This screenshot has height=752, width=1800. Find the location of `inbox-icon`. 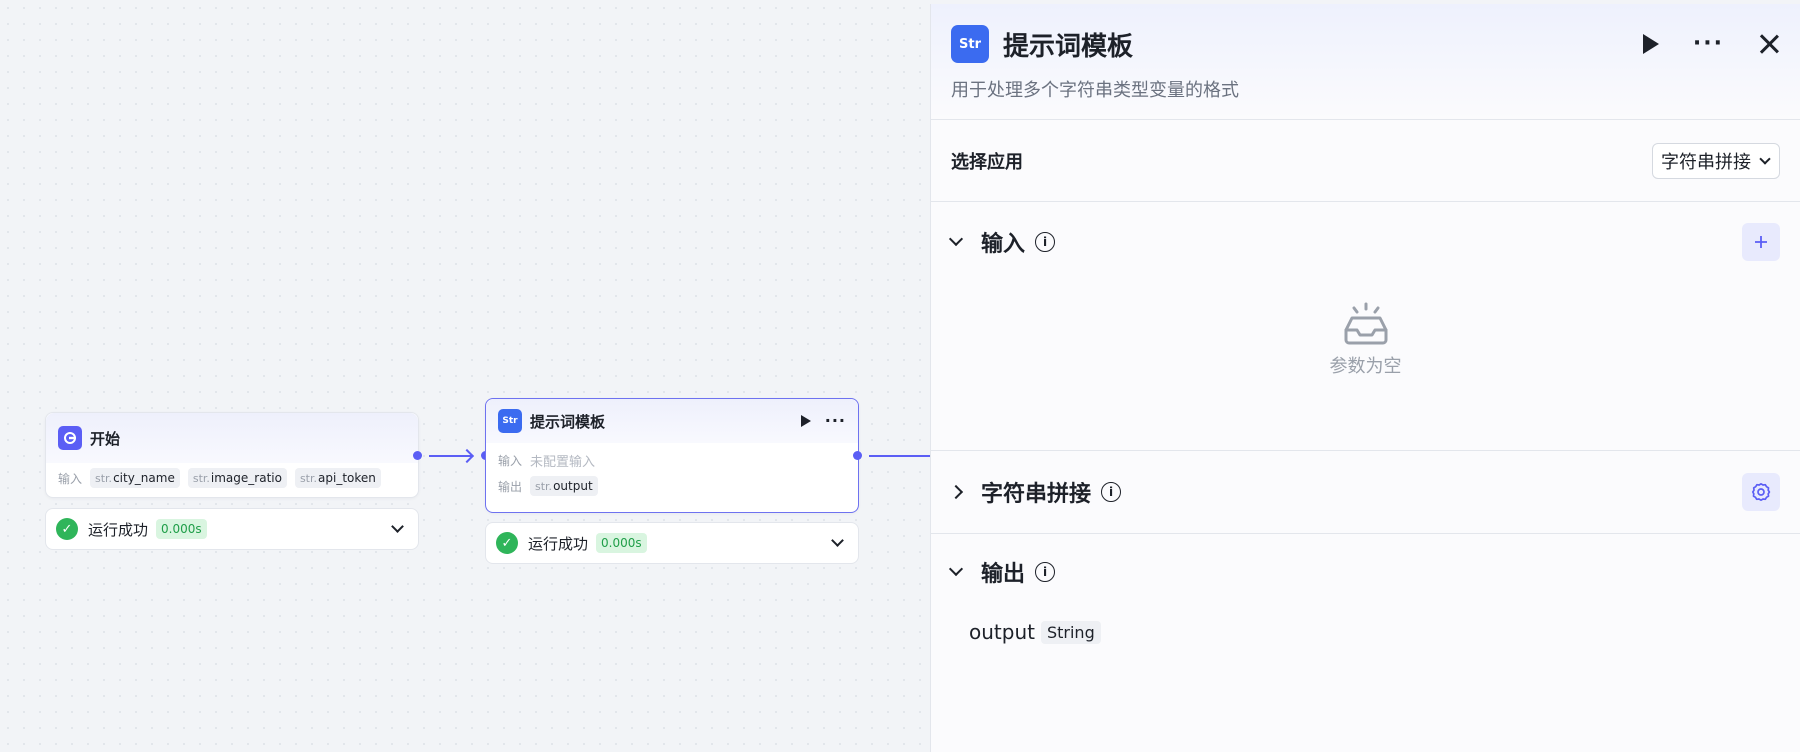

inbox-icon is located at coordinates (1365, 323).